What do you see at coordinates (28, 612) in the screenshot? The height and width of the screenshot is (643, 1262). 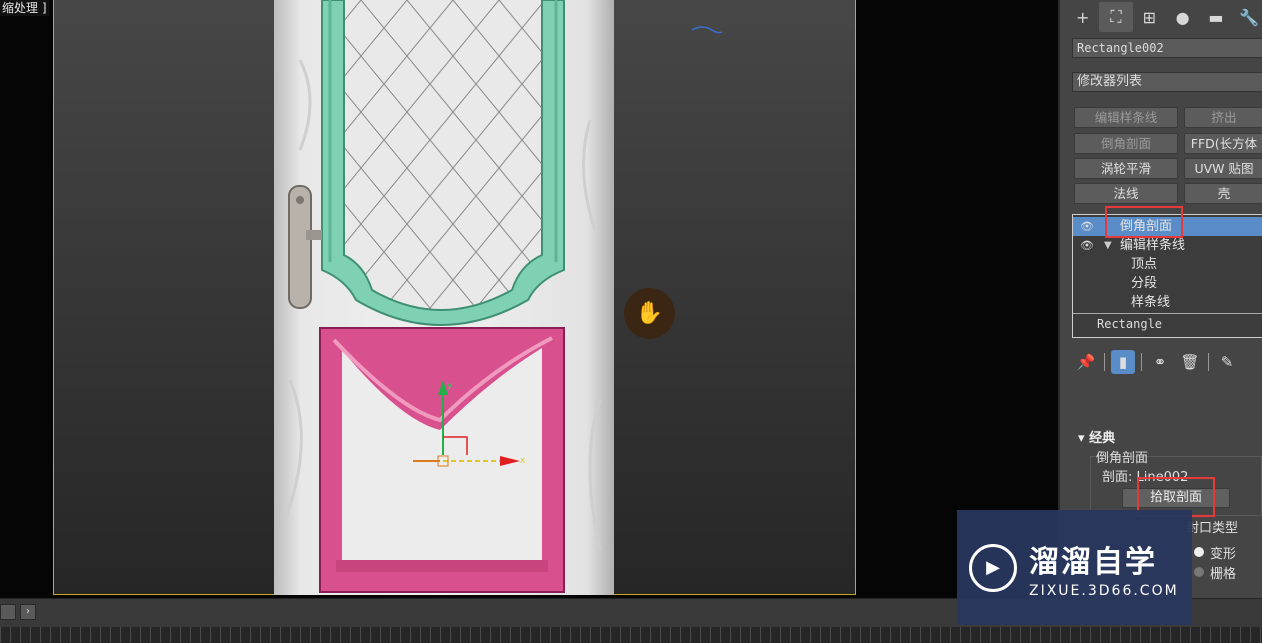 I see `timeline-next-button: ›` at bounding box center [28, 612].